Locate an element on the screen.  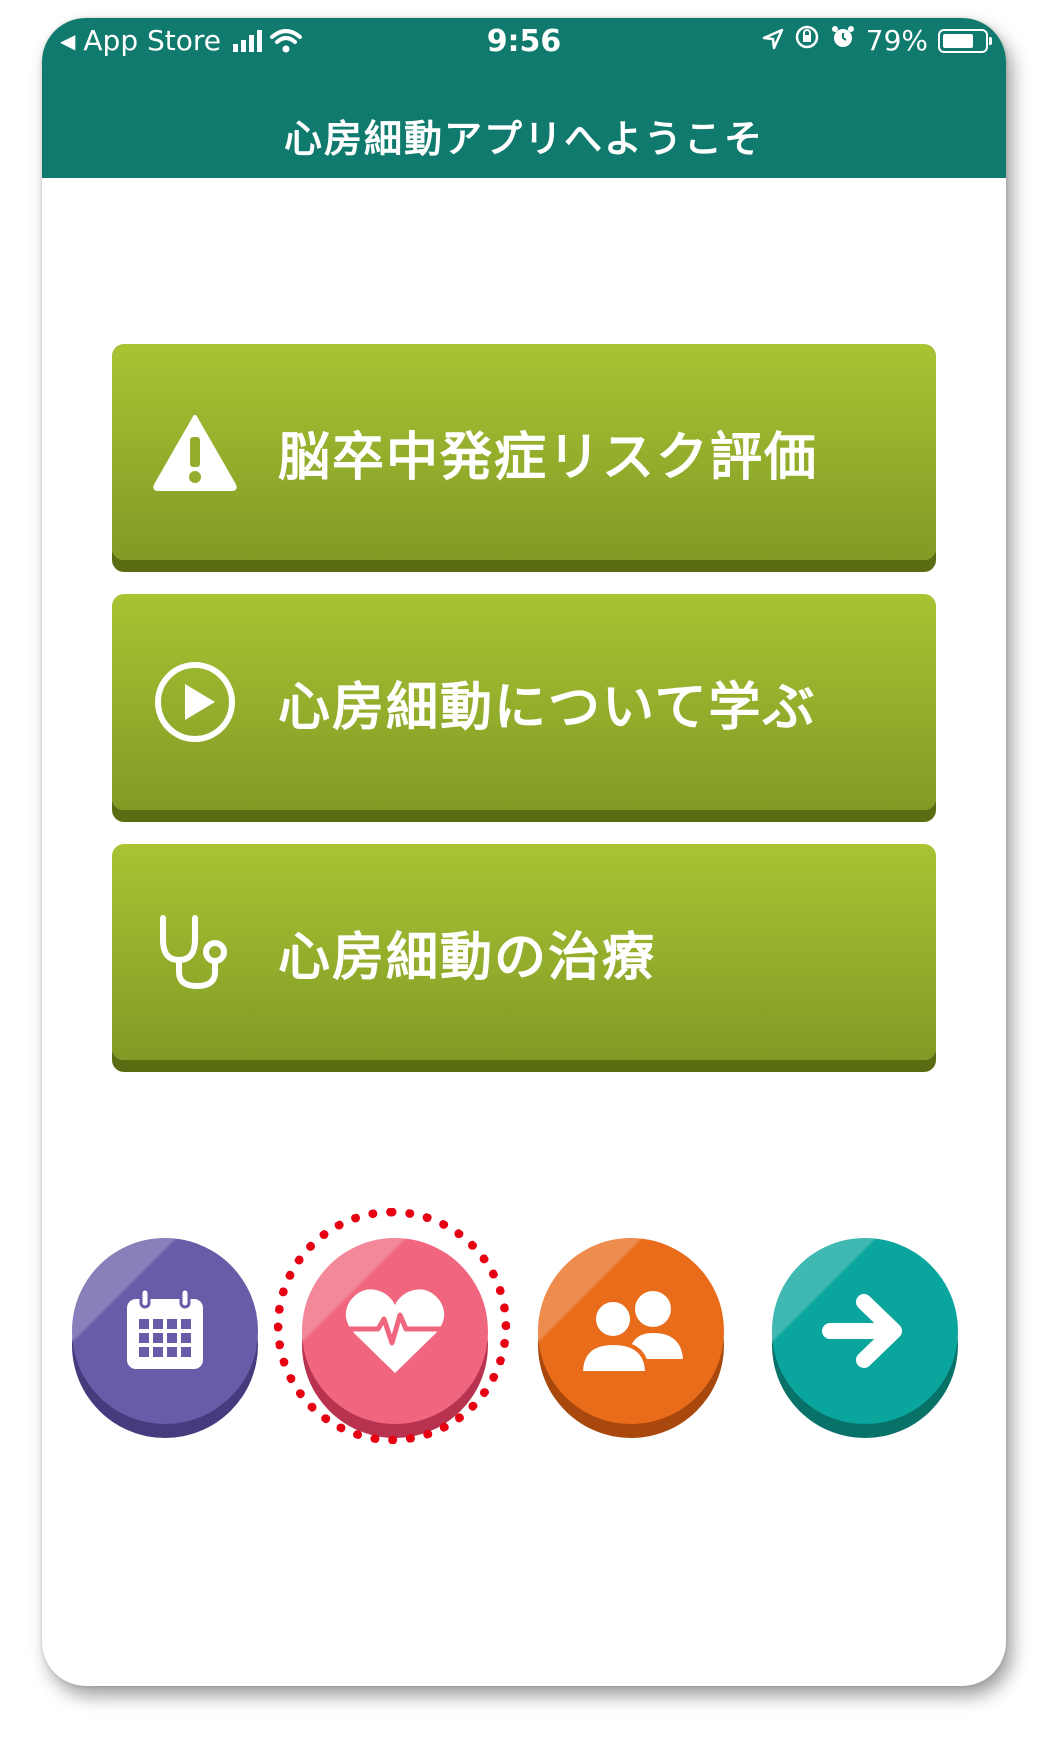
status-right: 79% is located at coordinates (877, 40).